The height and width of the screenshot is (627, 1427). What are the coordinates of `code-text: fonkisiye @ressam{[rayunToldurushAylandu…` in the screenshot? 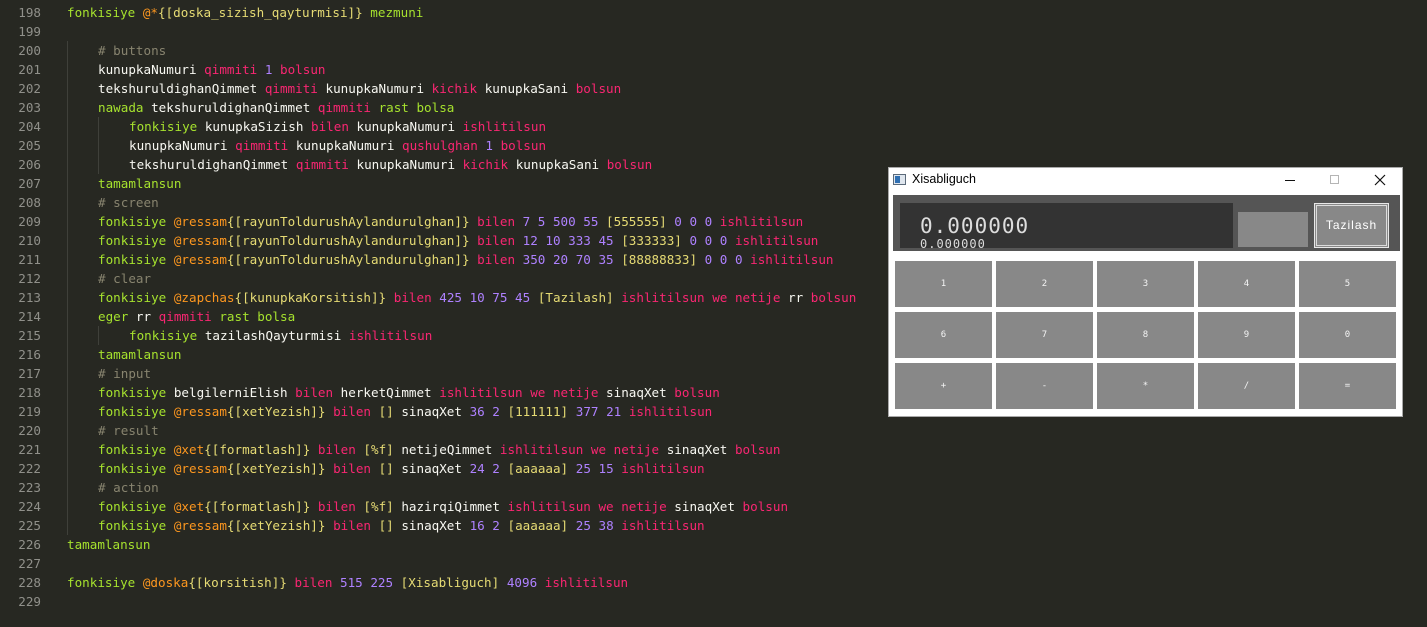 It's located at (450, 221).